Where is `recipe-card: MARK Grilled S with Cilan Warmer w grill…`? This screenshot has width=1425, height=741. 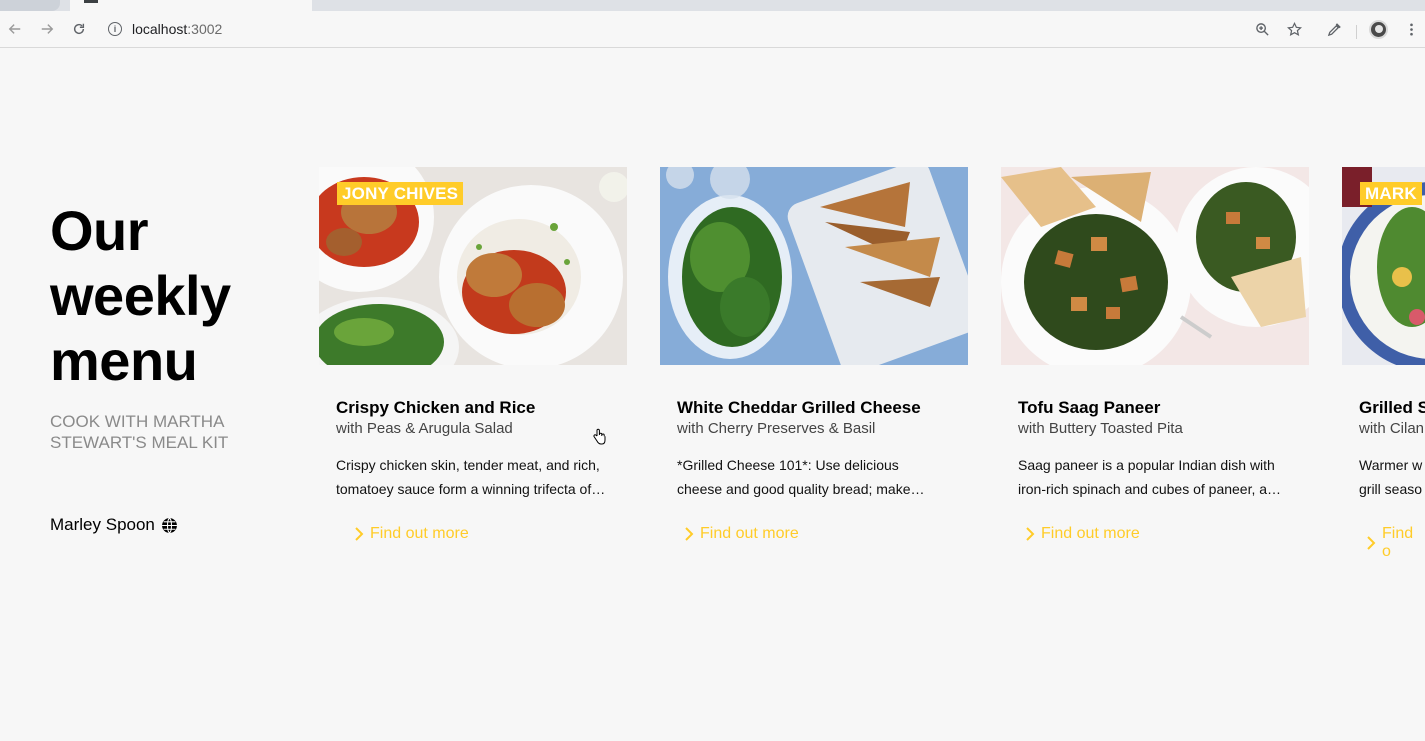
recipe-card: MARK Grilled S with Cilan Warmer w grill… is located at coordinates (1383, 364).